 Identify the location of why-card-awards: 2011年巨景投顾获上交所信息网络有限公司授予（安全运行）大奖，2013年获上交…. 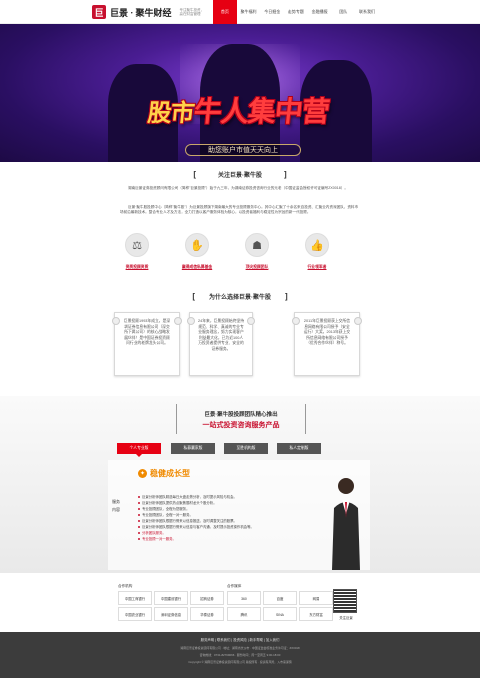
(327, 344).